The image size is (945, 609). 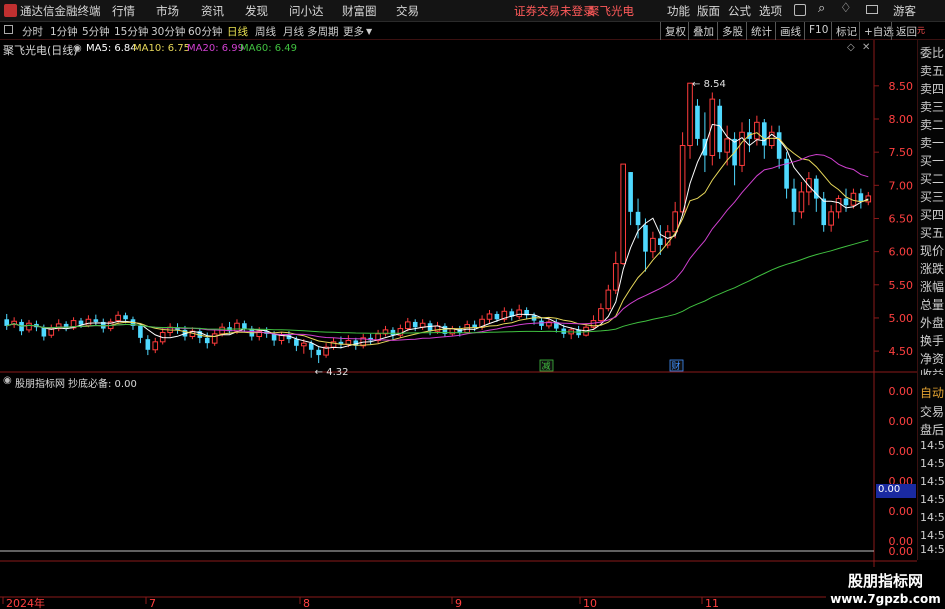 What do you see at coordinates (932, 179) in the screenshot?
I see `quote-label-buy2: 买二` at bounding box center [932, 179].